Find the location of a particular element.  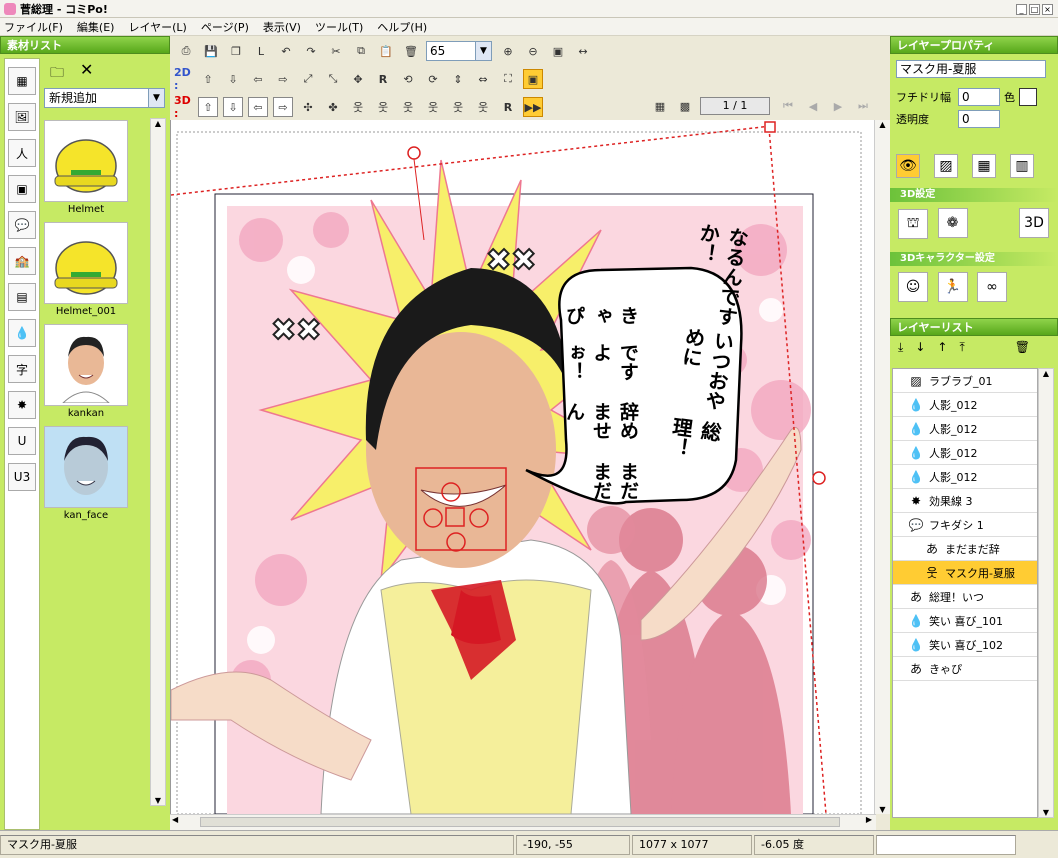

move-bottom-icon: ⤓ is located at coordinates (900, 347).